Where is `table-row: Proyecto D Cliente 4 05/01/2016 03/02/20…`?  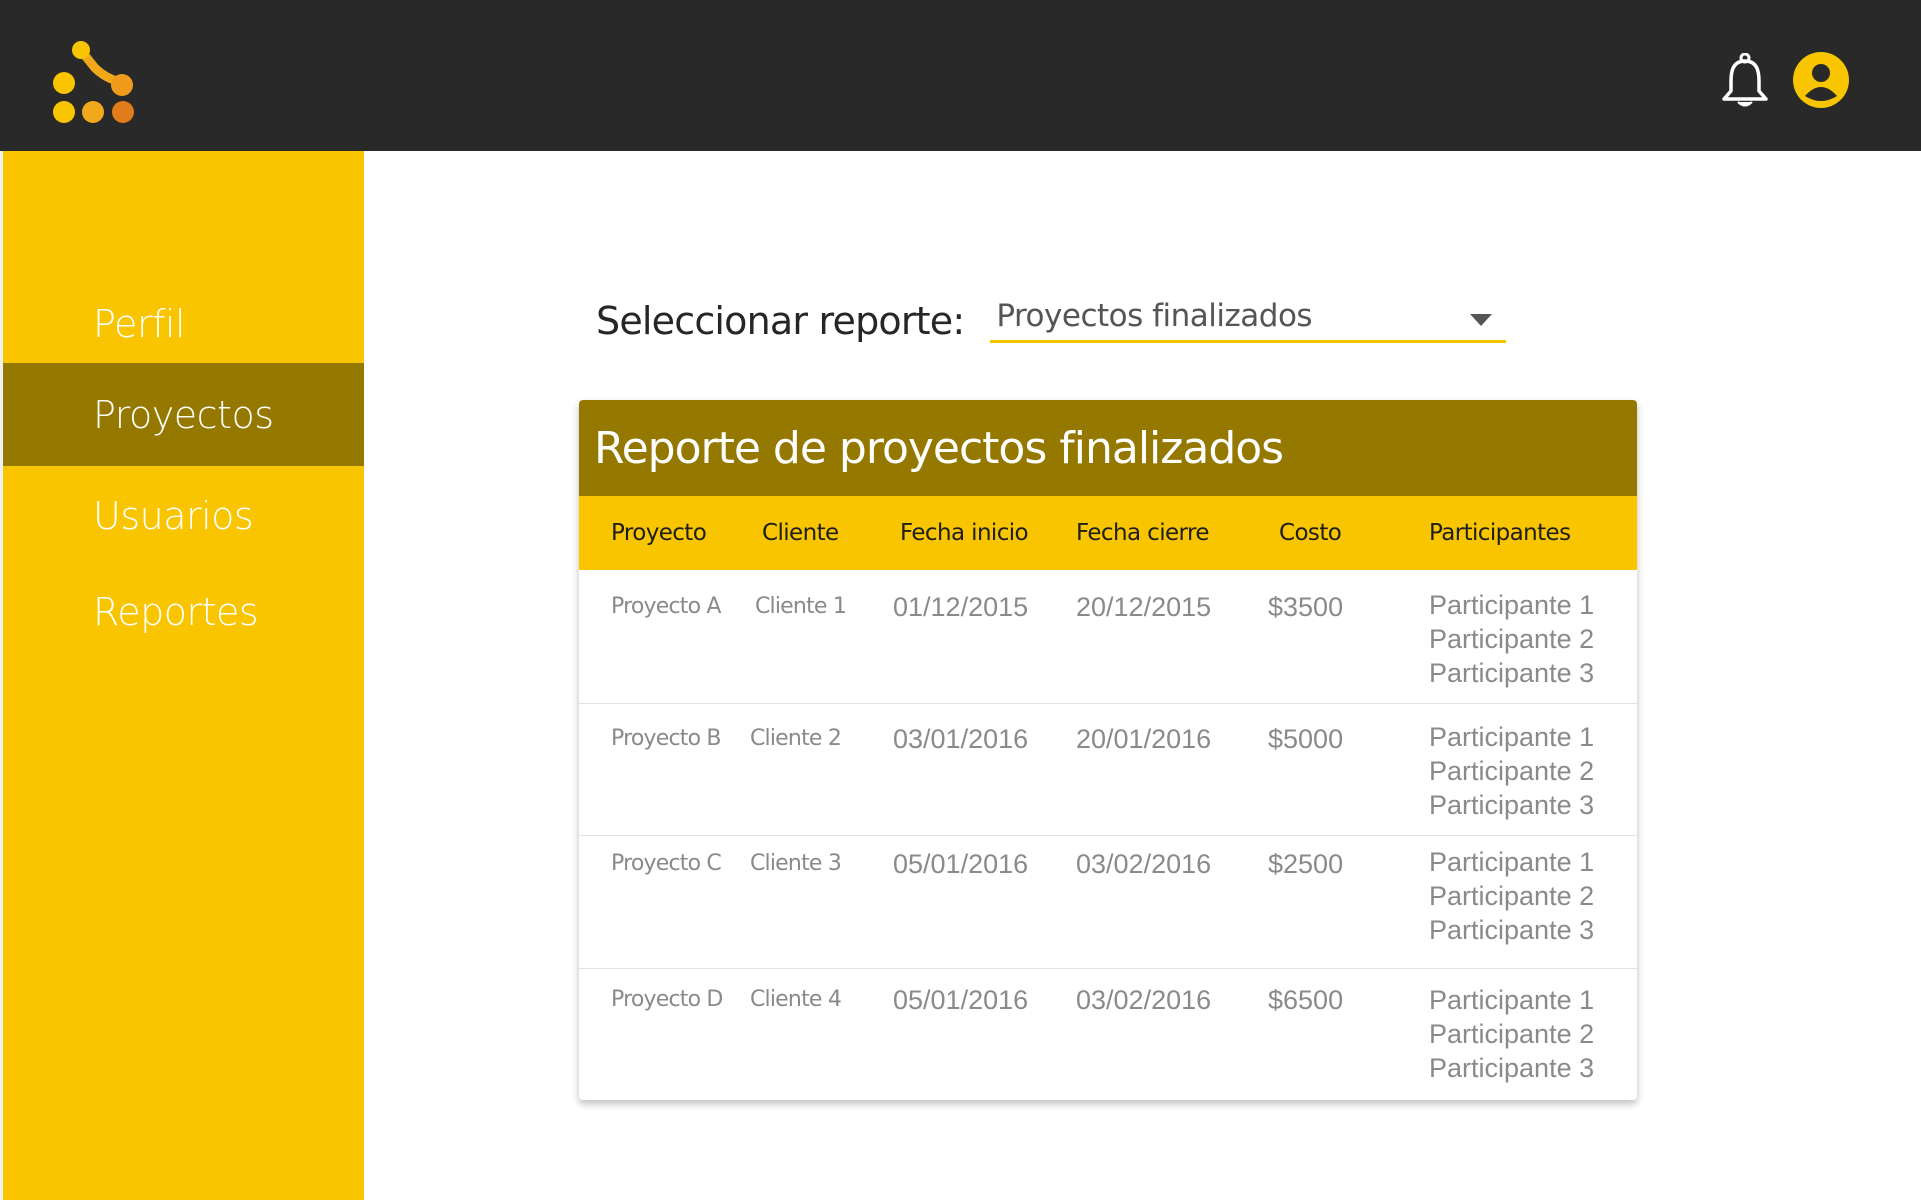 table-row: Proyecto D Cliente 4 05/01/2016 03/02/20… is located at coordinates (1108, 1034).